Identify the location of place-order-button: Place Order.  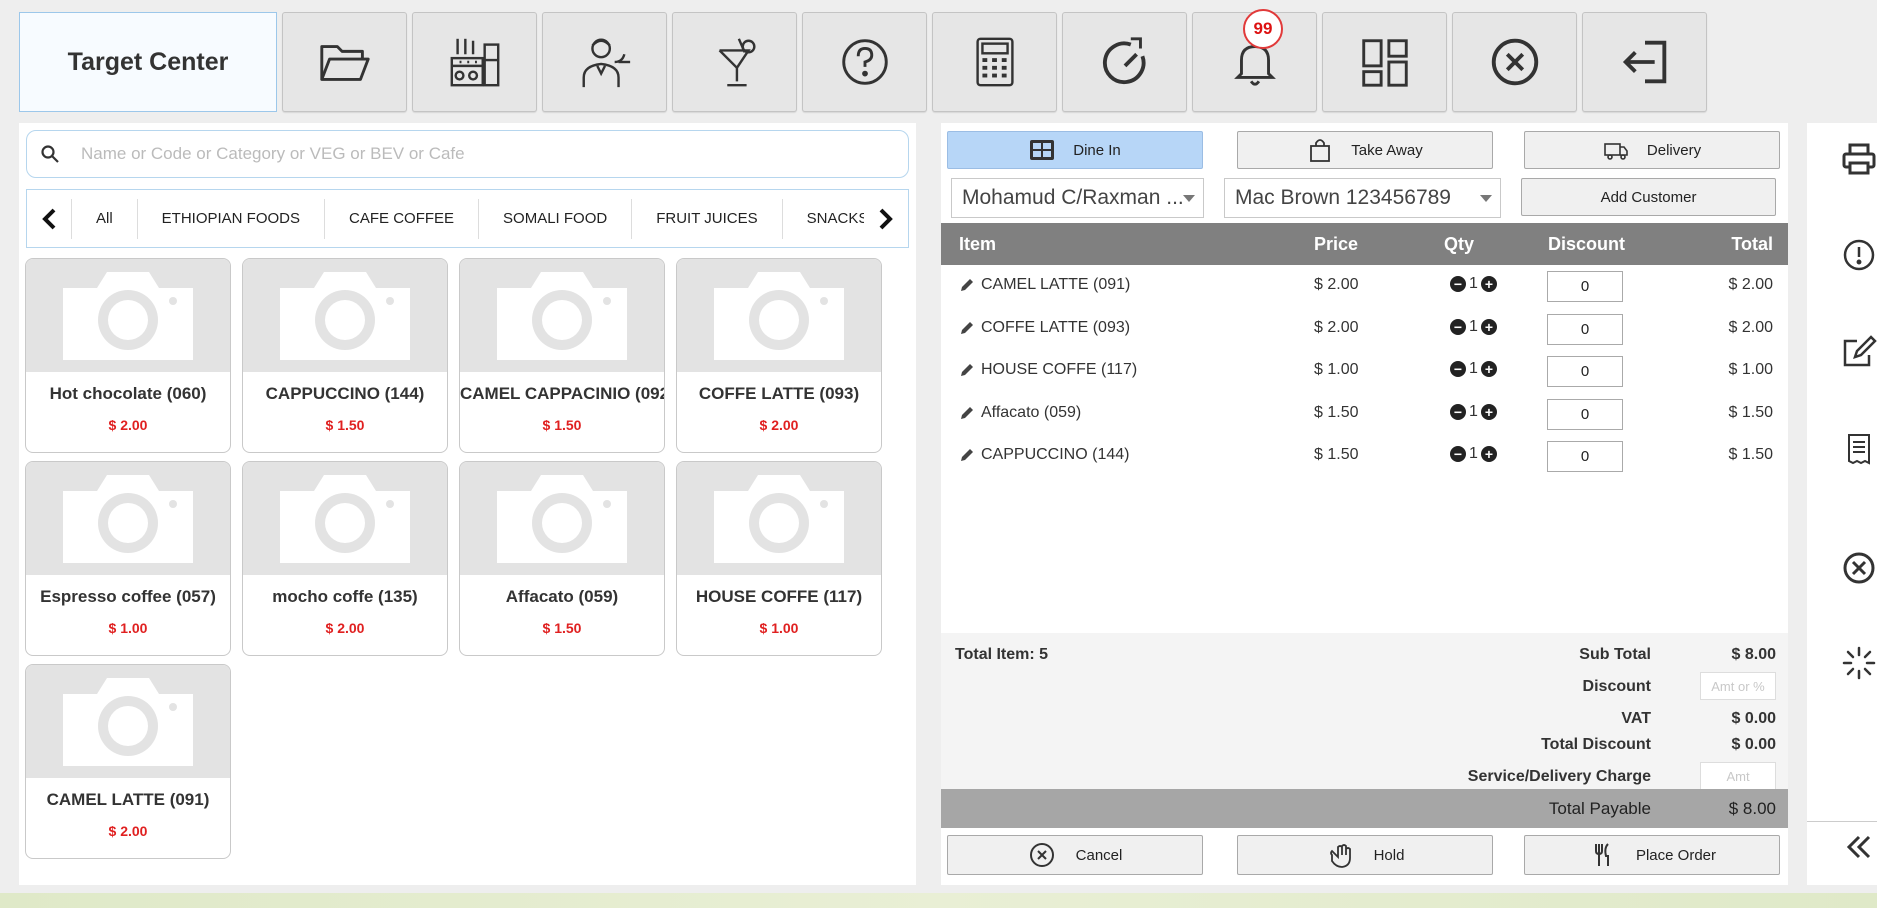
(1652, 855).